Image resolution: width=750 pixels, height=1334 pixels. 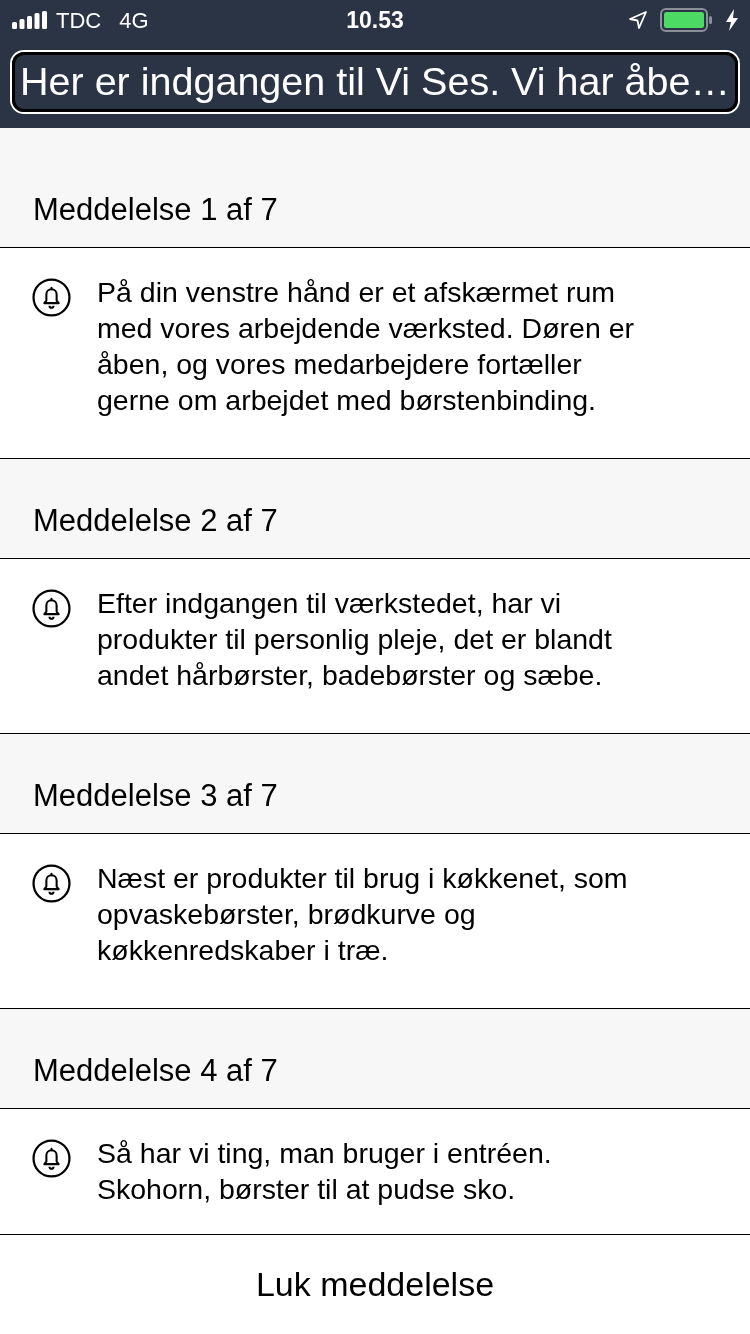 I want to click on message-heading: Meddelelse 3 af 7, so click(x=155, y=795).